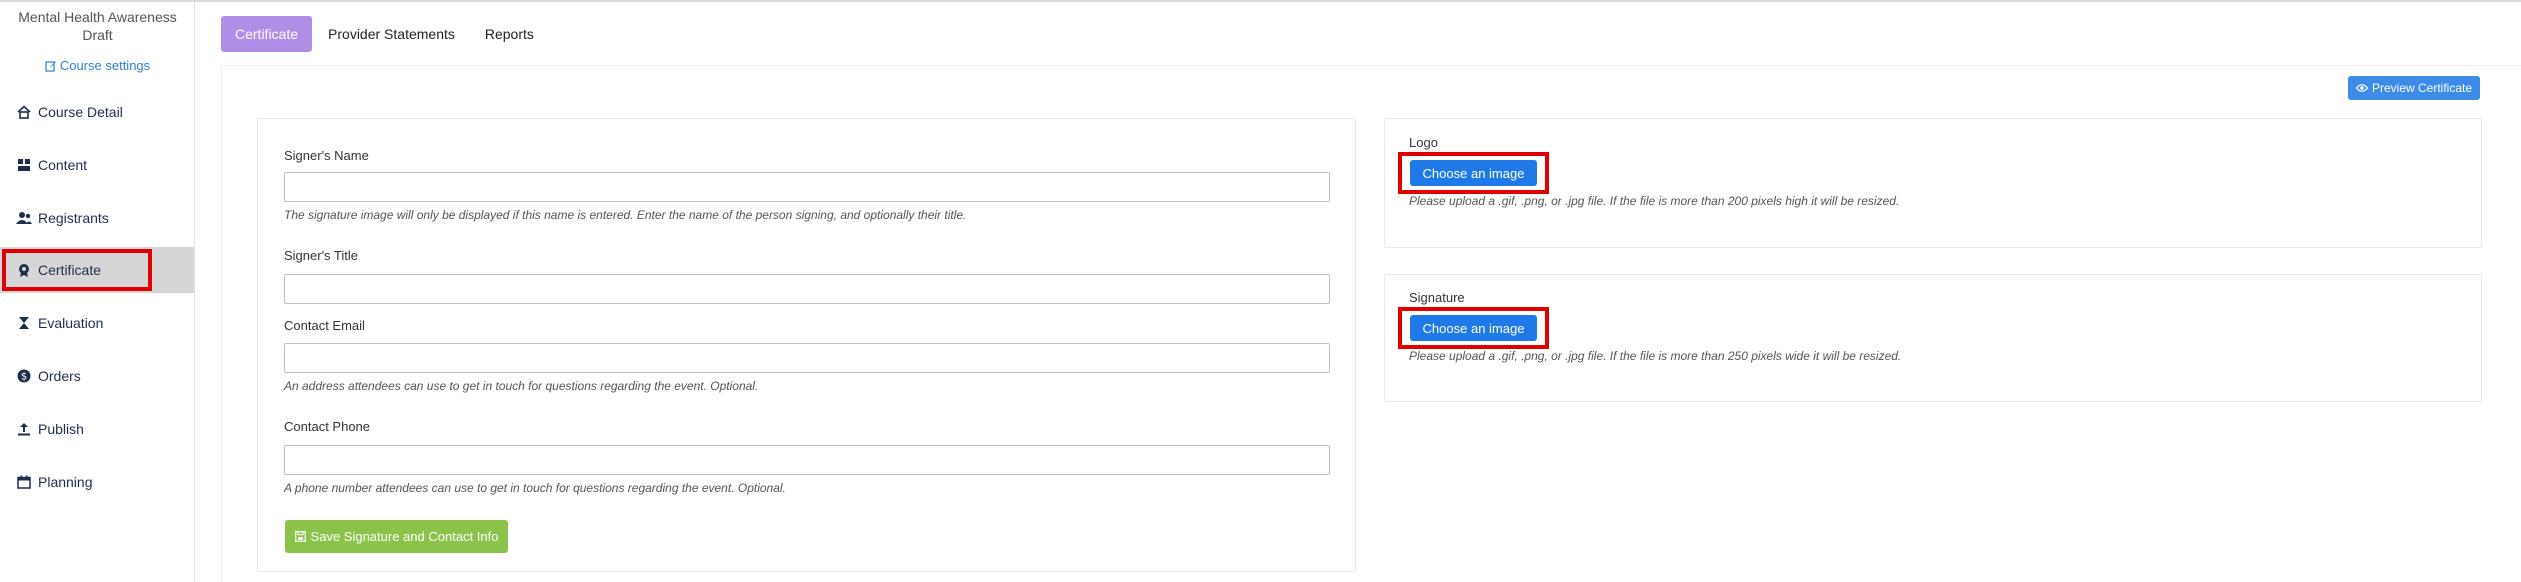 Image resolution: width=2521 pixels, height=582 pixels. I want to click on sidebar-item-publish: Publish, so click(97, 429).